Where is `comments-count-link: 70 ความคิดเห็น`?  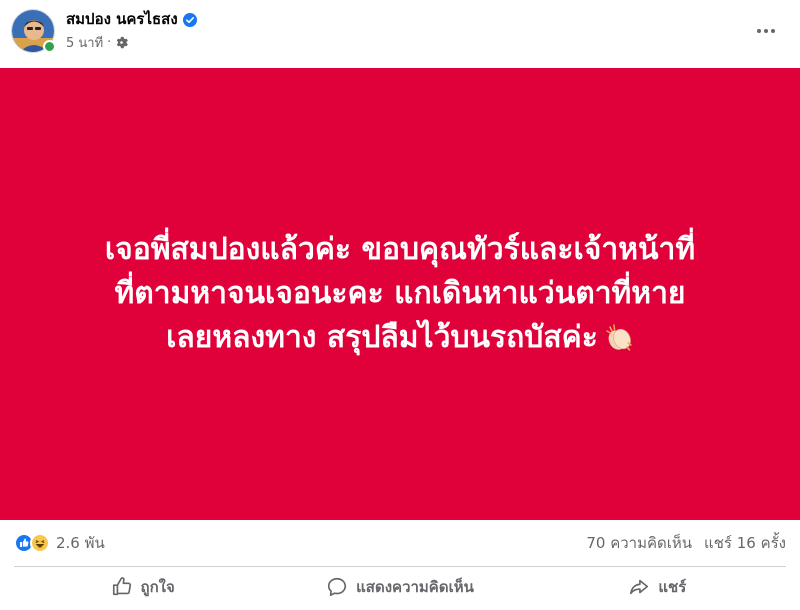 comments-count-link: 70 ความคิดเห็น is located at coordinates (639, 543).